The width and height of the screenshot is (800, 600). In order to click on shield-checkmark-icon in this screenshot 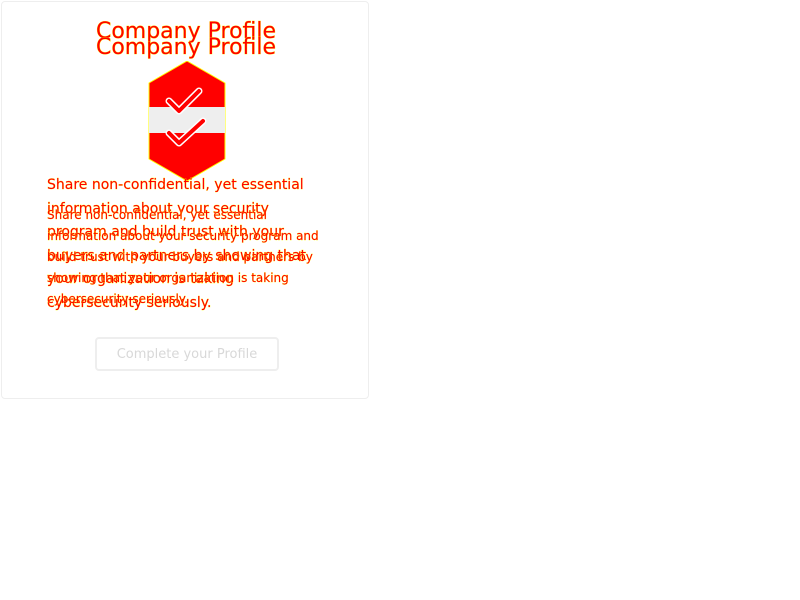, I will do `click(187, 121)`.